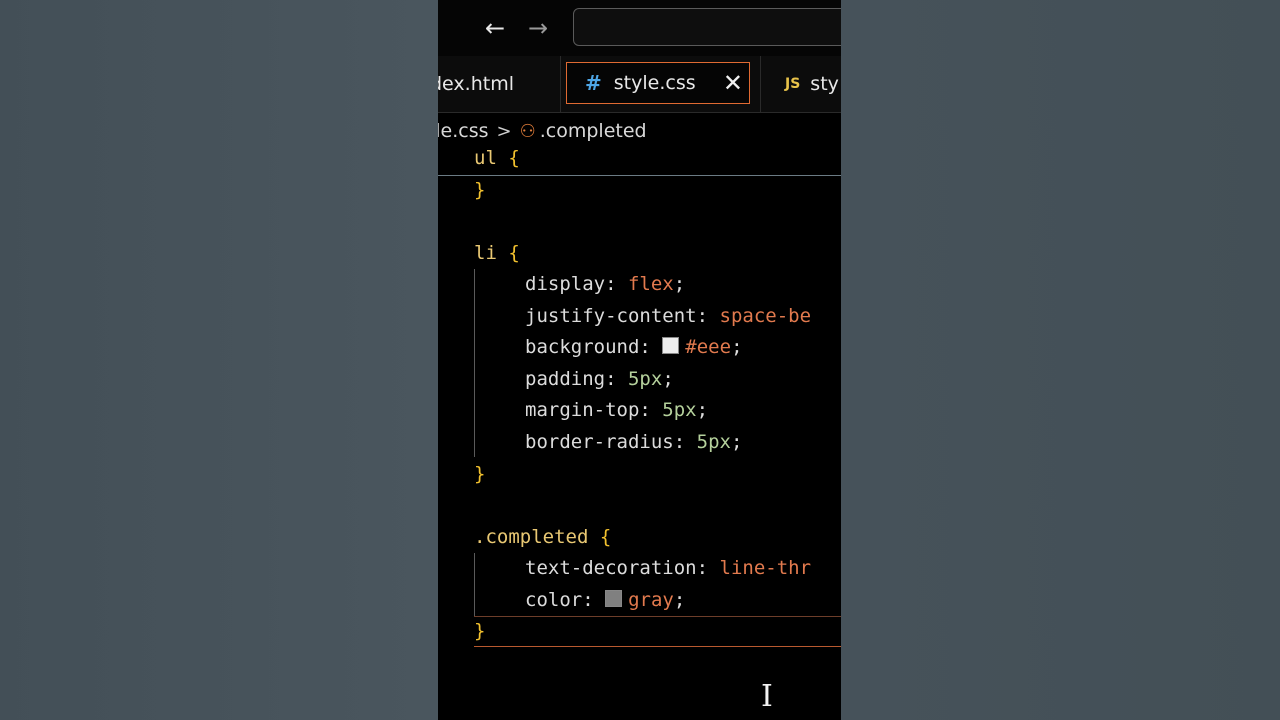 The image size is (1280, 720). I want to click on code-line: text-decoration: line-thr, so click(668, 568).